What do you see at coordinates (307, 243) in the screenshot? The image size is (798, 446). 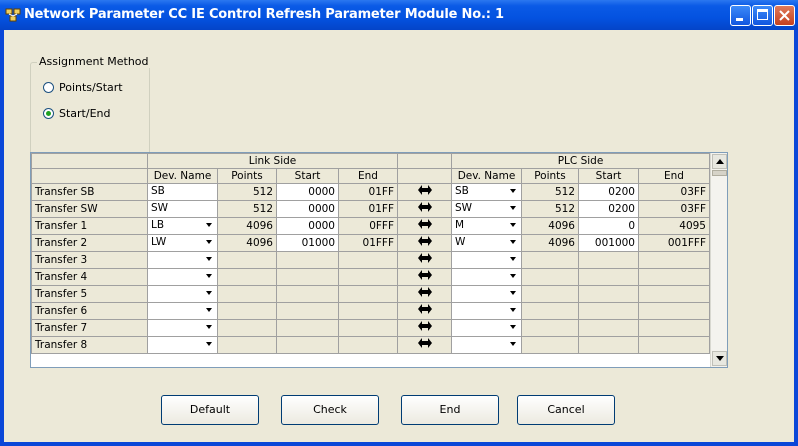 I see `start-cell: 01000` at bounding box center [307, 243].